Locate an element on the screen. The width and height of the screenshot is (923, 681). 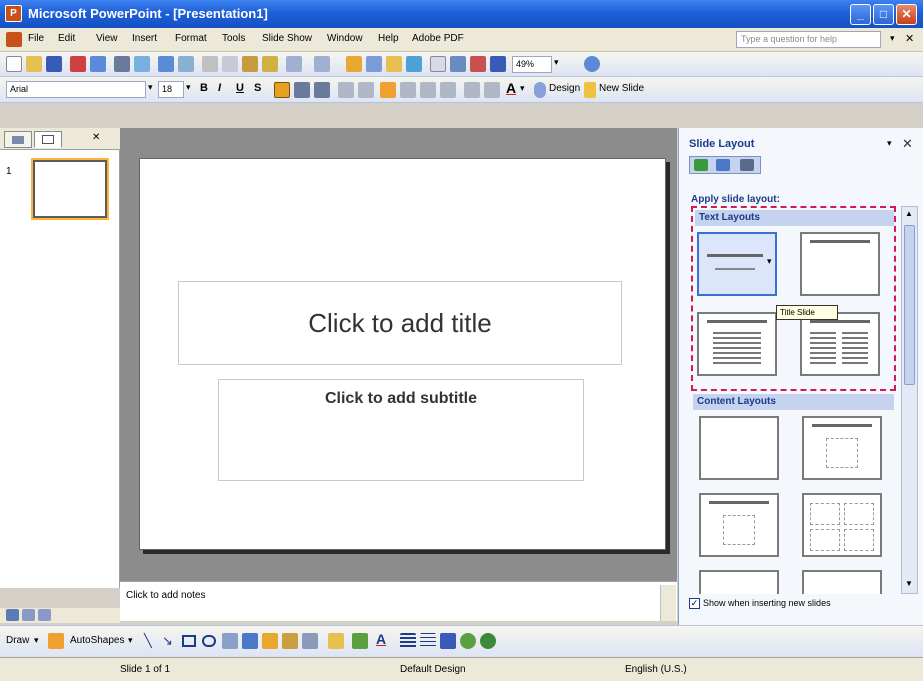
align-left-icon is located at coordinates (282, 90).